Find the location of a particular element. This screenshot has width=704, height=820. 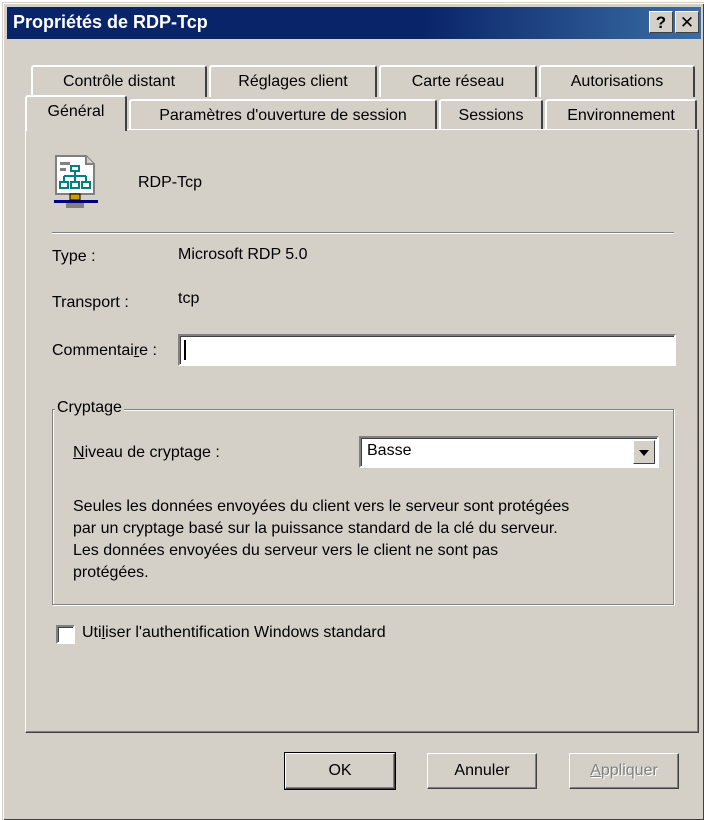

tab-label: Sessions is located at coordinates (491, 115).